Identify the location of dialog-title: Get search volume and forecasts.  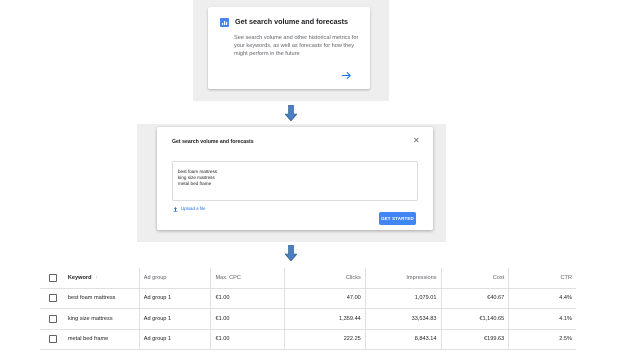
(213, 142).